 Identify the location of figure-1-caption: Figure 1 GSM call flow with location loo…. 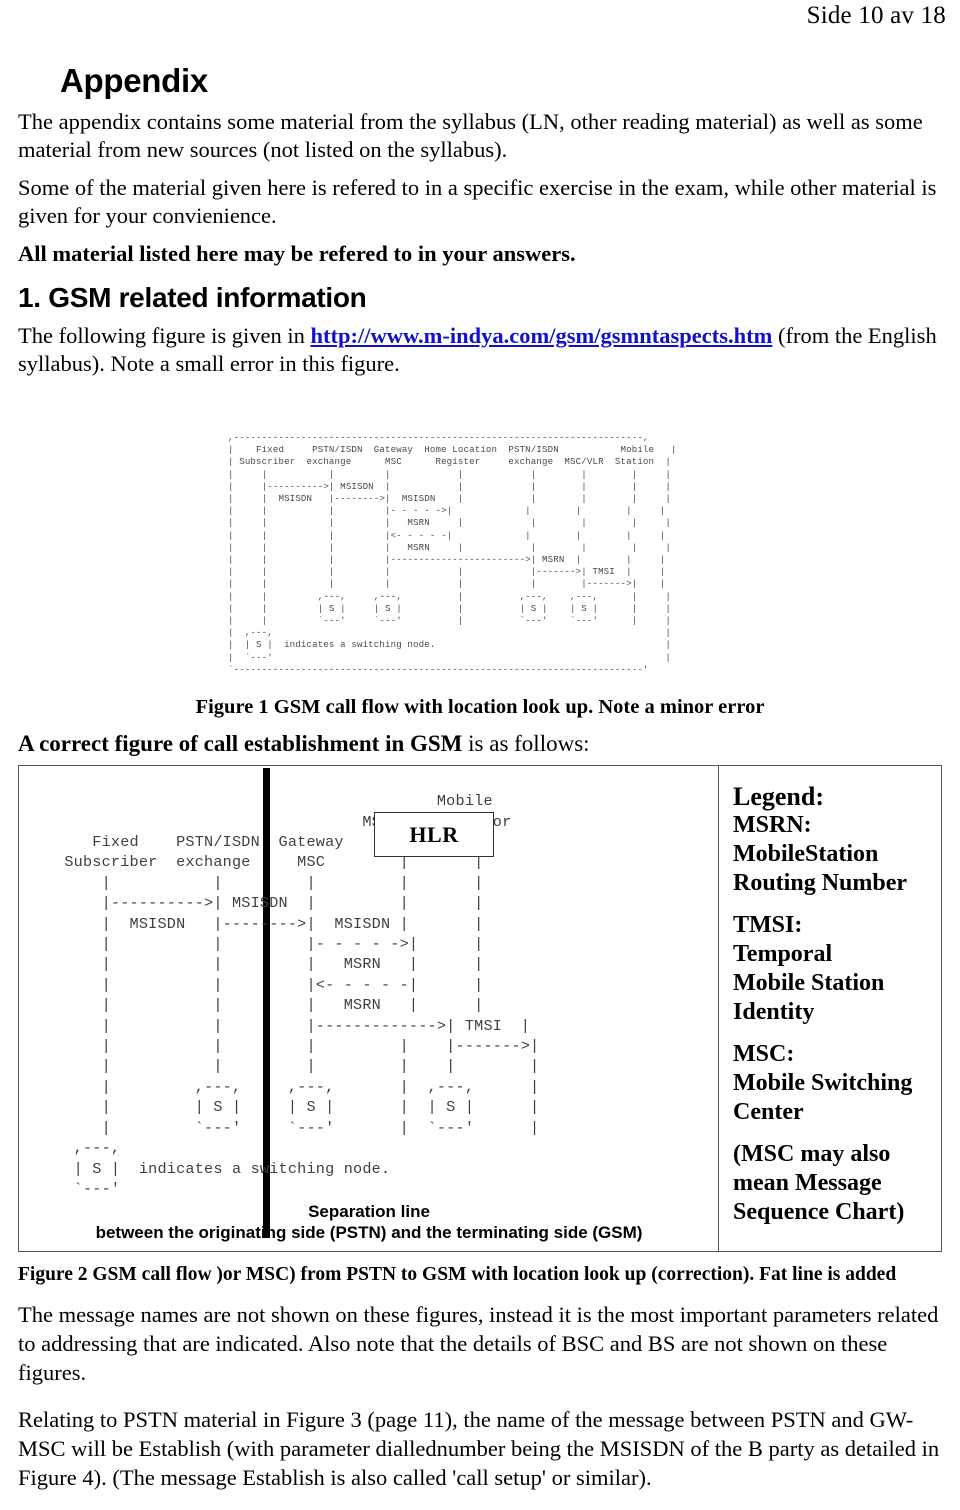
(480, 707).